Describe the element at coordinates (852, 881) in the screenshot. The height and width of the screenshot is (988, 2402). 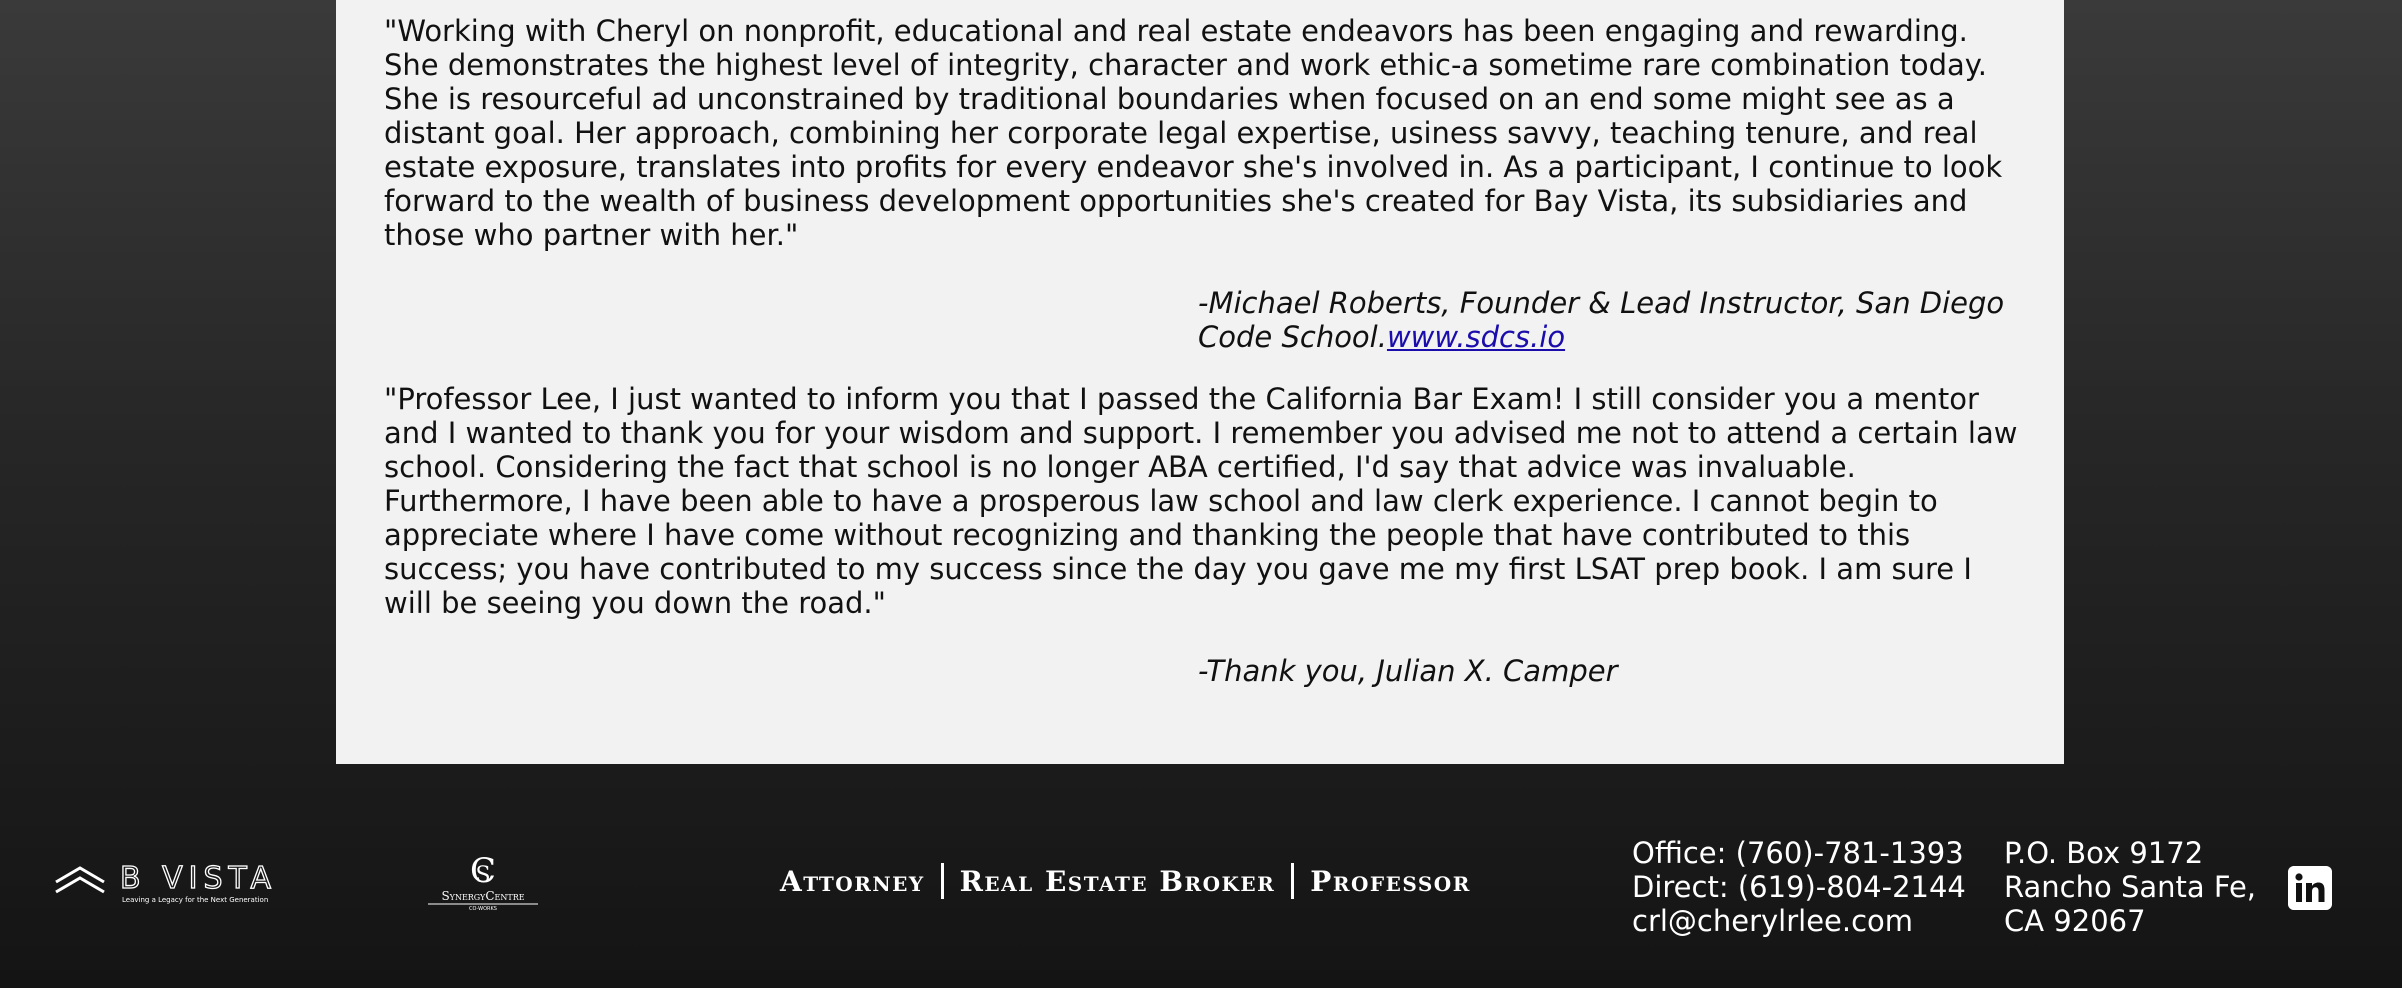
I see `tagline-attorney: Attorney` at that location.